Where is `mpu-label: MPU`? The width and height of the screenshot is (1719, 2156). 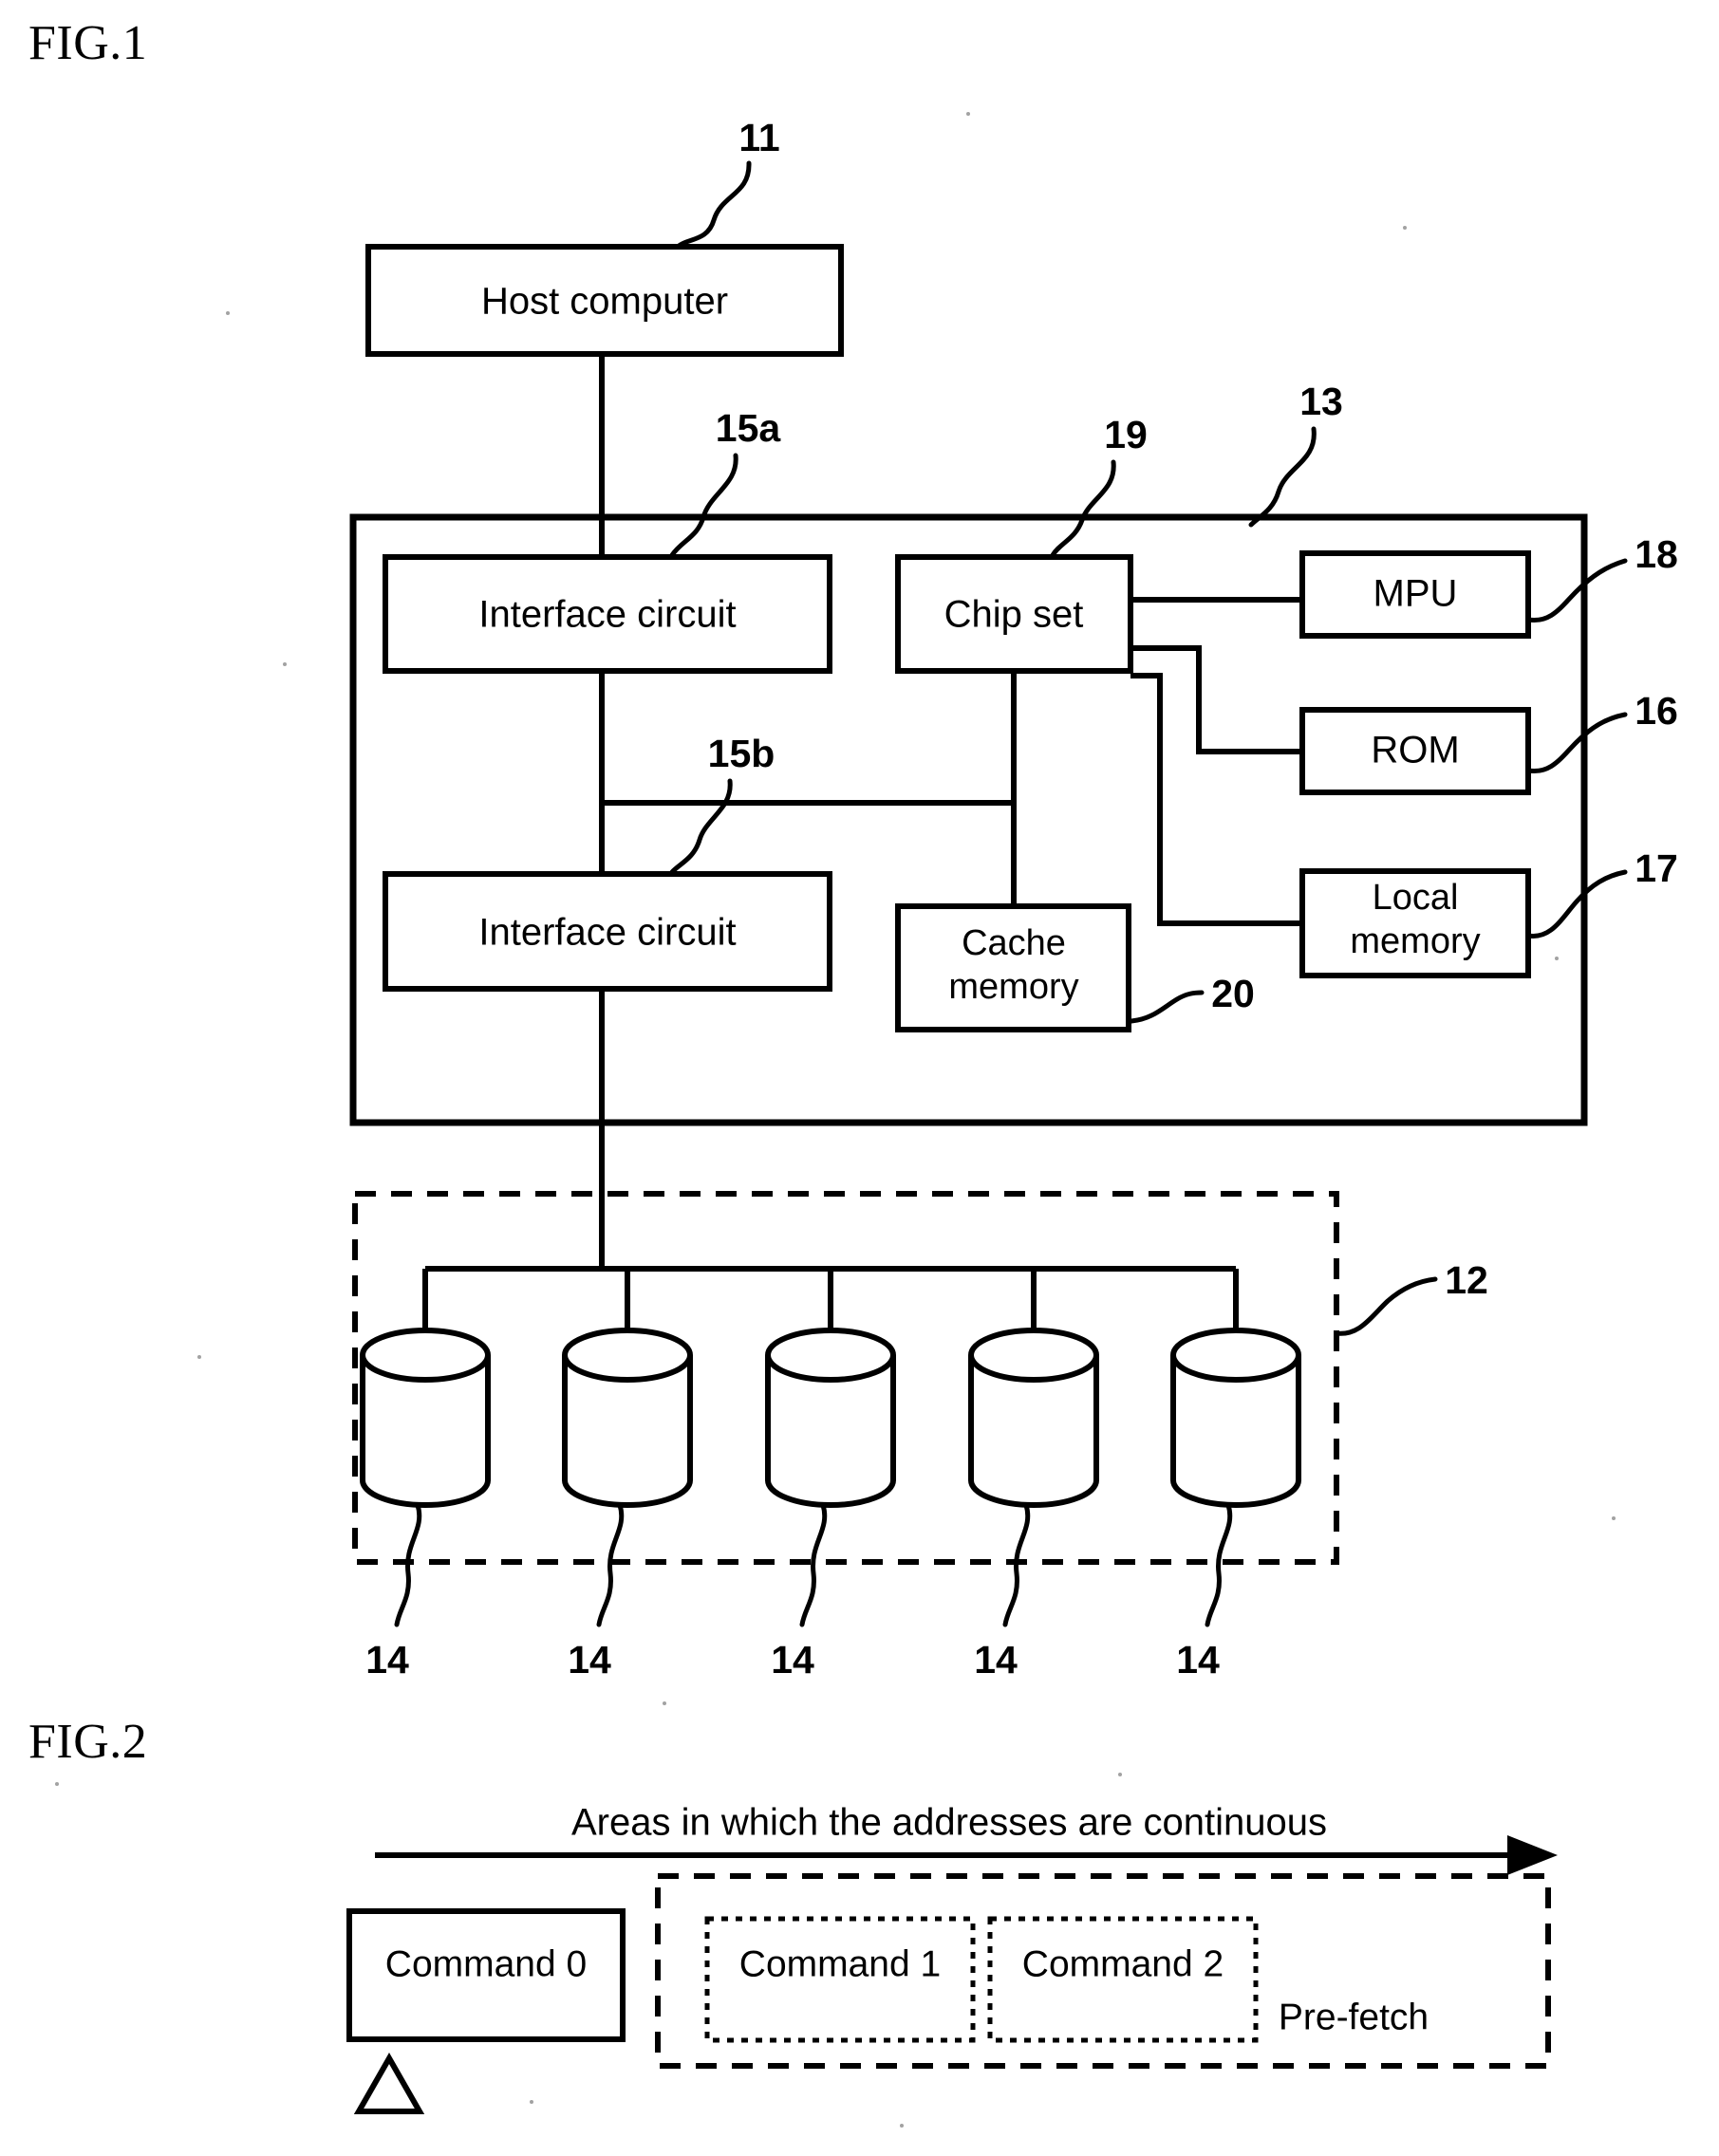
mpu-label: MPU is located at coordinates (1415, 594).